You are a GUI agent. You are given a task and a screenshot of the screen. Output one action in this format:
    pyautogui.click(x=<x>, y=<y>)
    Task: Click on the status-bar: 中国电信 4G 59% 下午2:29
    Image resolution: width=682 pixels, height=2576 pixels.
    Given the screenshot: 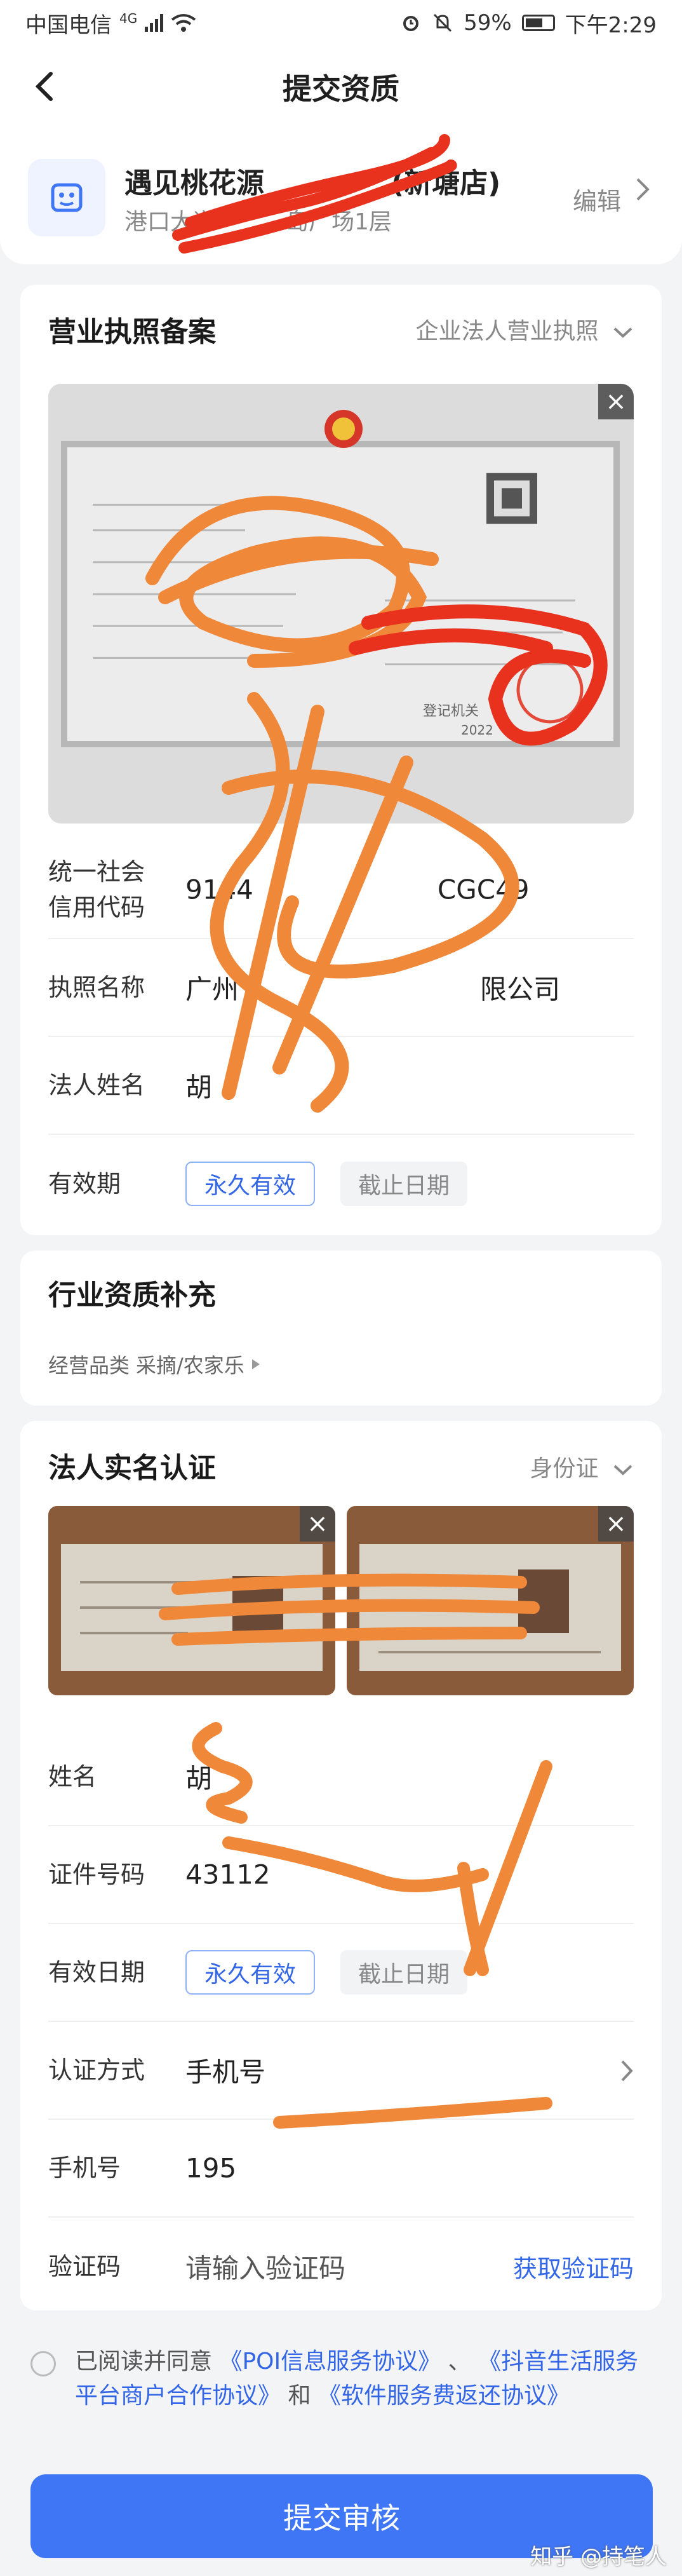 What is the action you would take?
    pyautogui.click(x=341, y=23)
    